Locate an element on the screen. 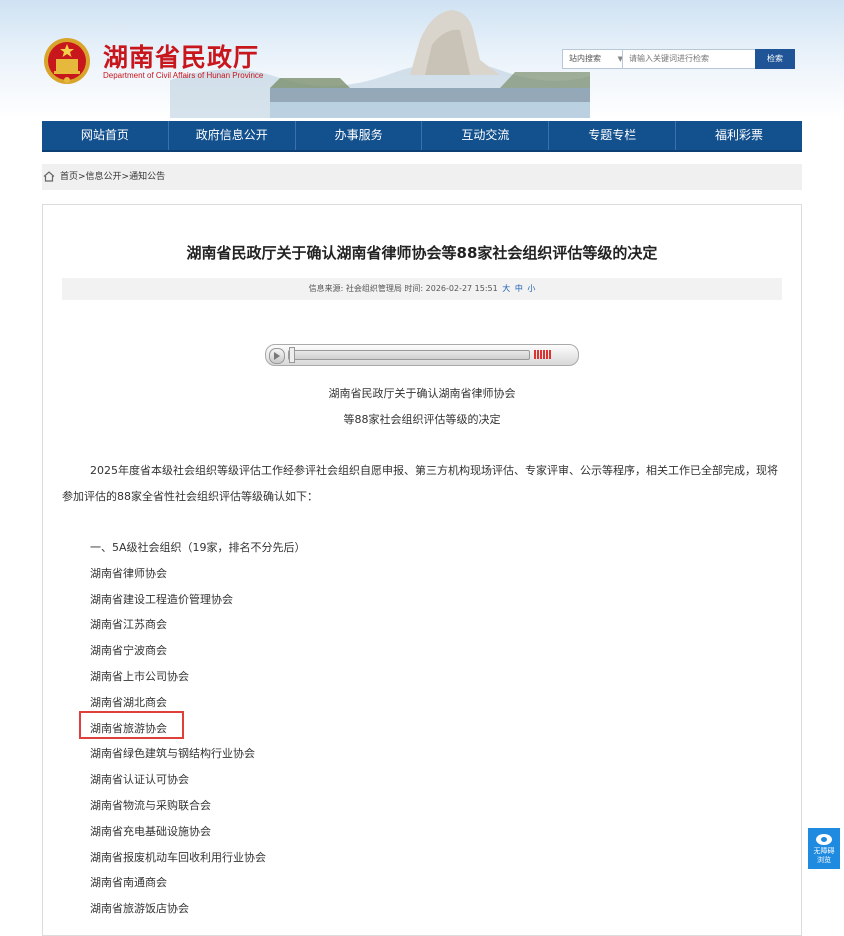  main-nav: 网站首页 政府信息公开 办事服务 互动交流 专题专栏 福利彩票 is located at coordinates (422, 136).